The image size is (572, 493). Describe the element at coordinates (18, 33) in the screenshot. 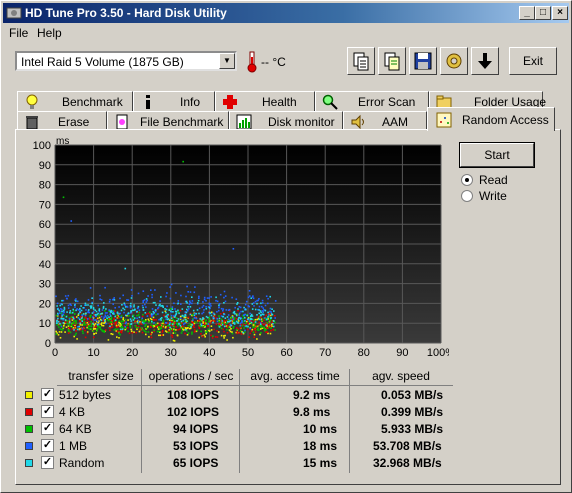

I see `menu-file: File` at that location.